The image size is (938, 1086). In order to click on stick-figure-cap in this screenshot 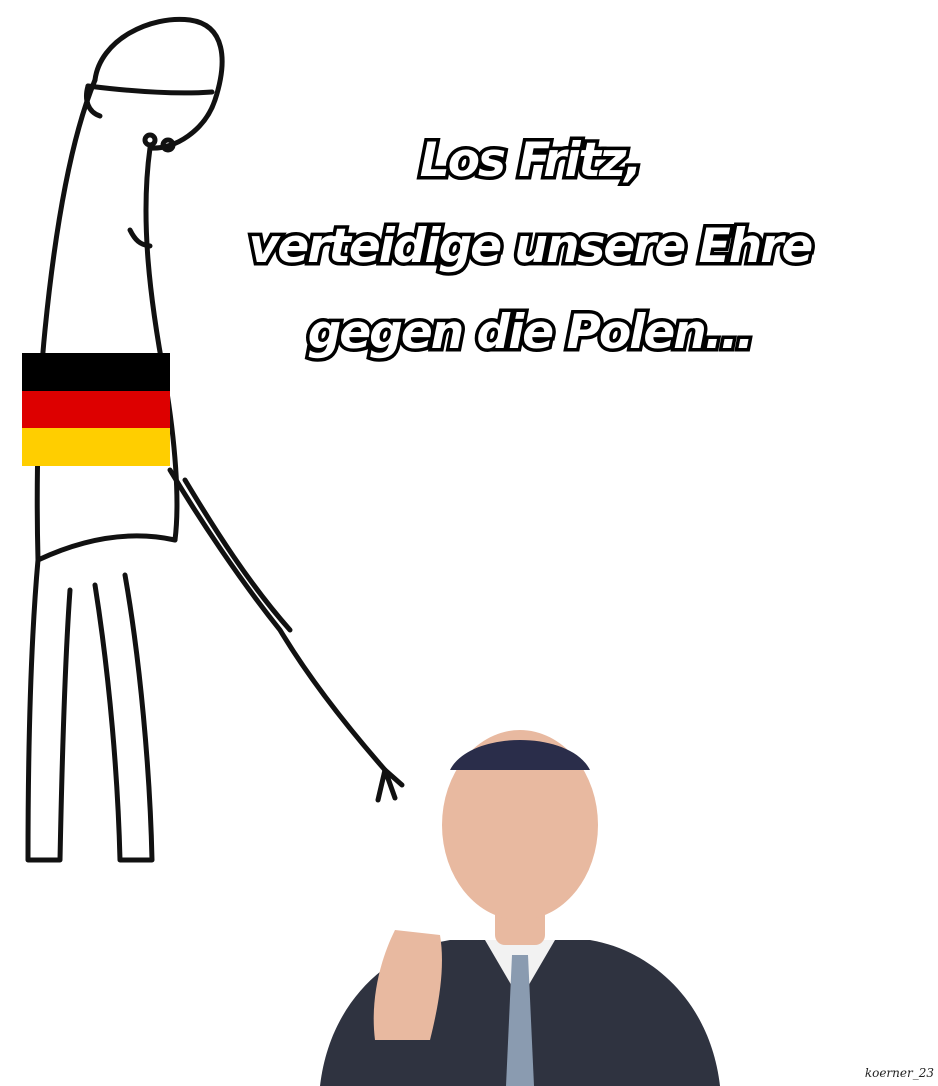, I will do `click(150, 89)`.